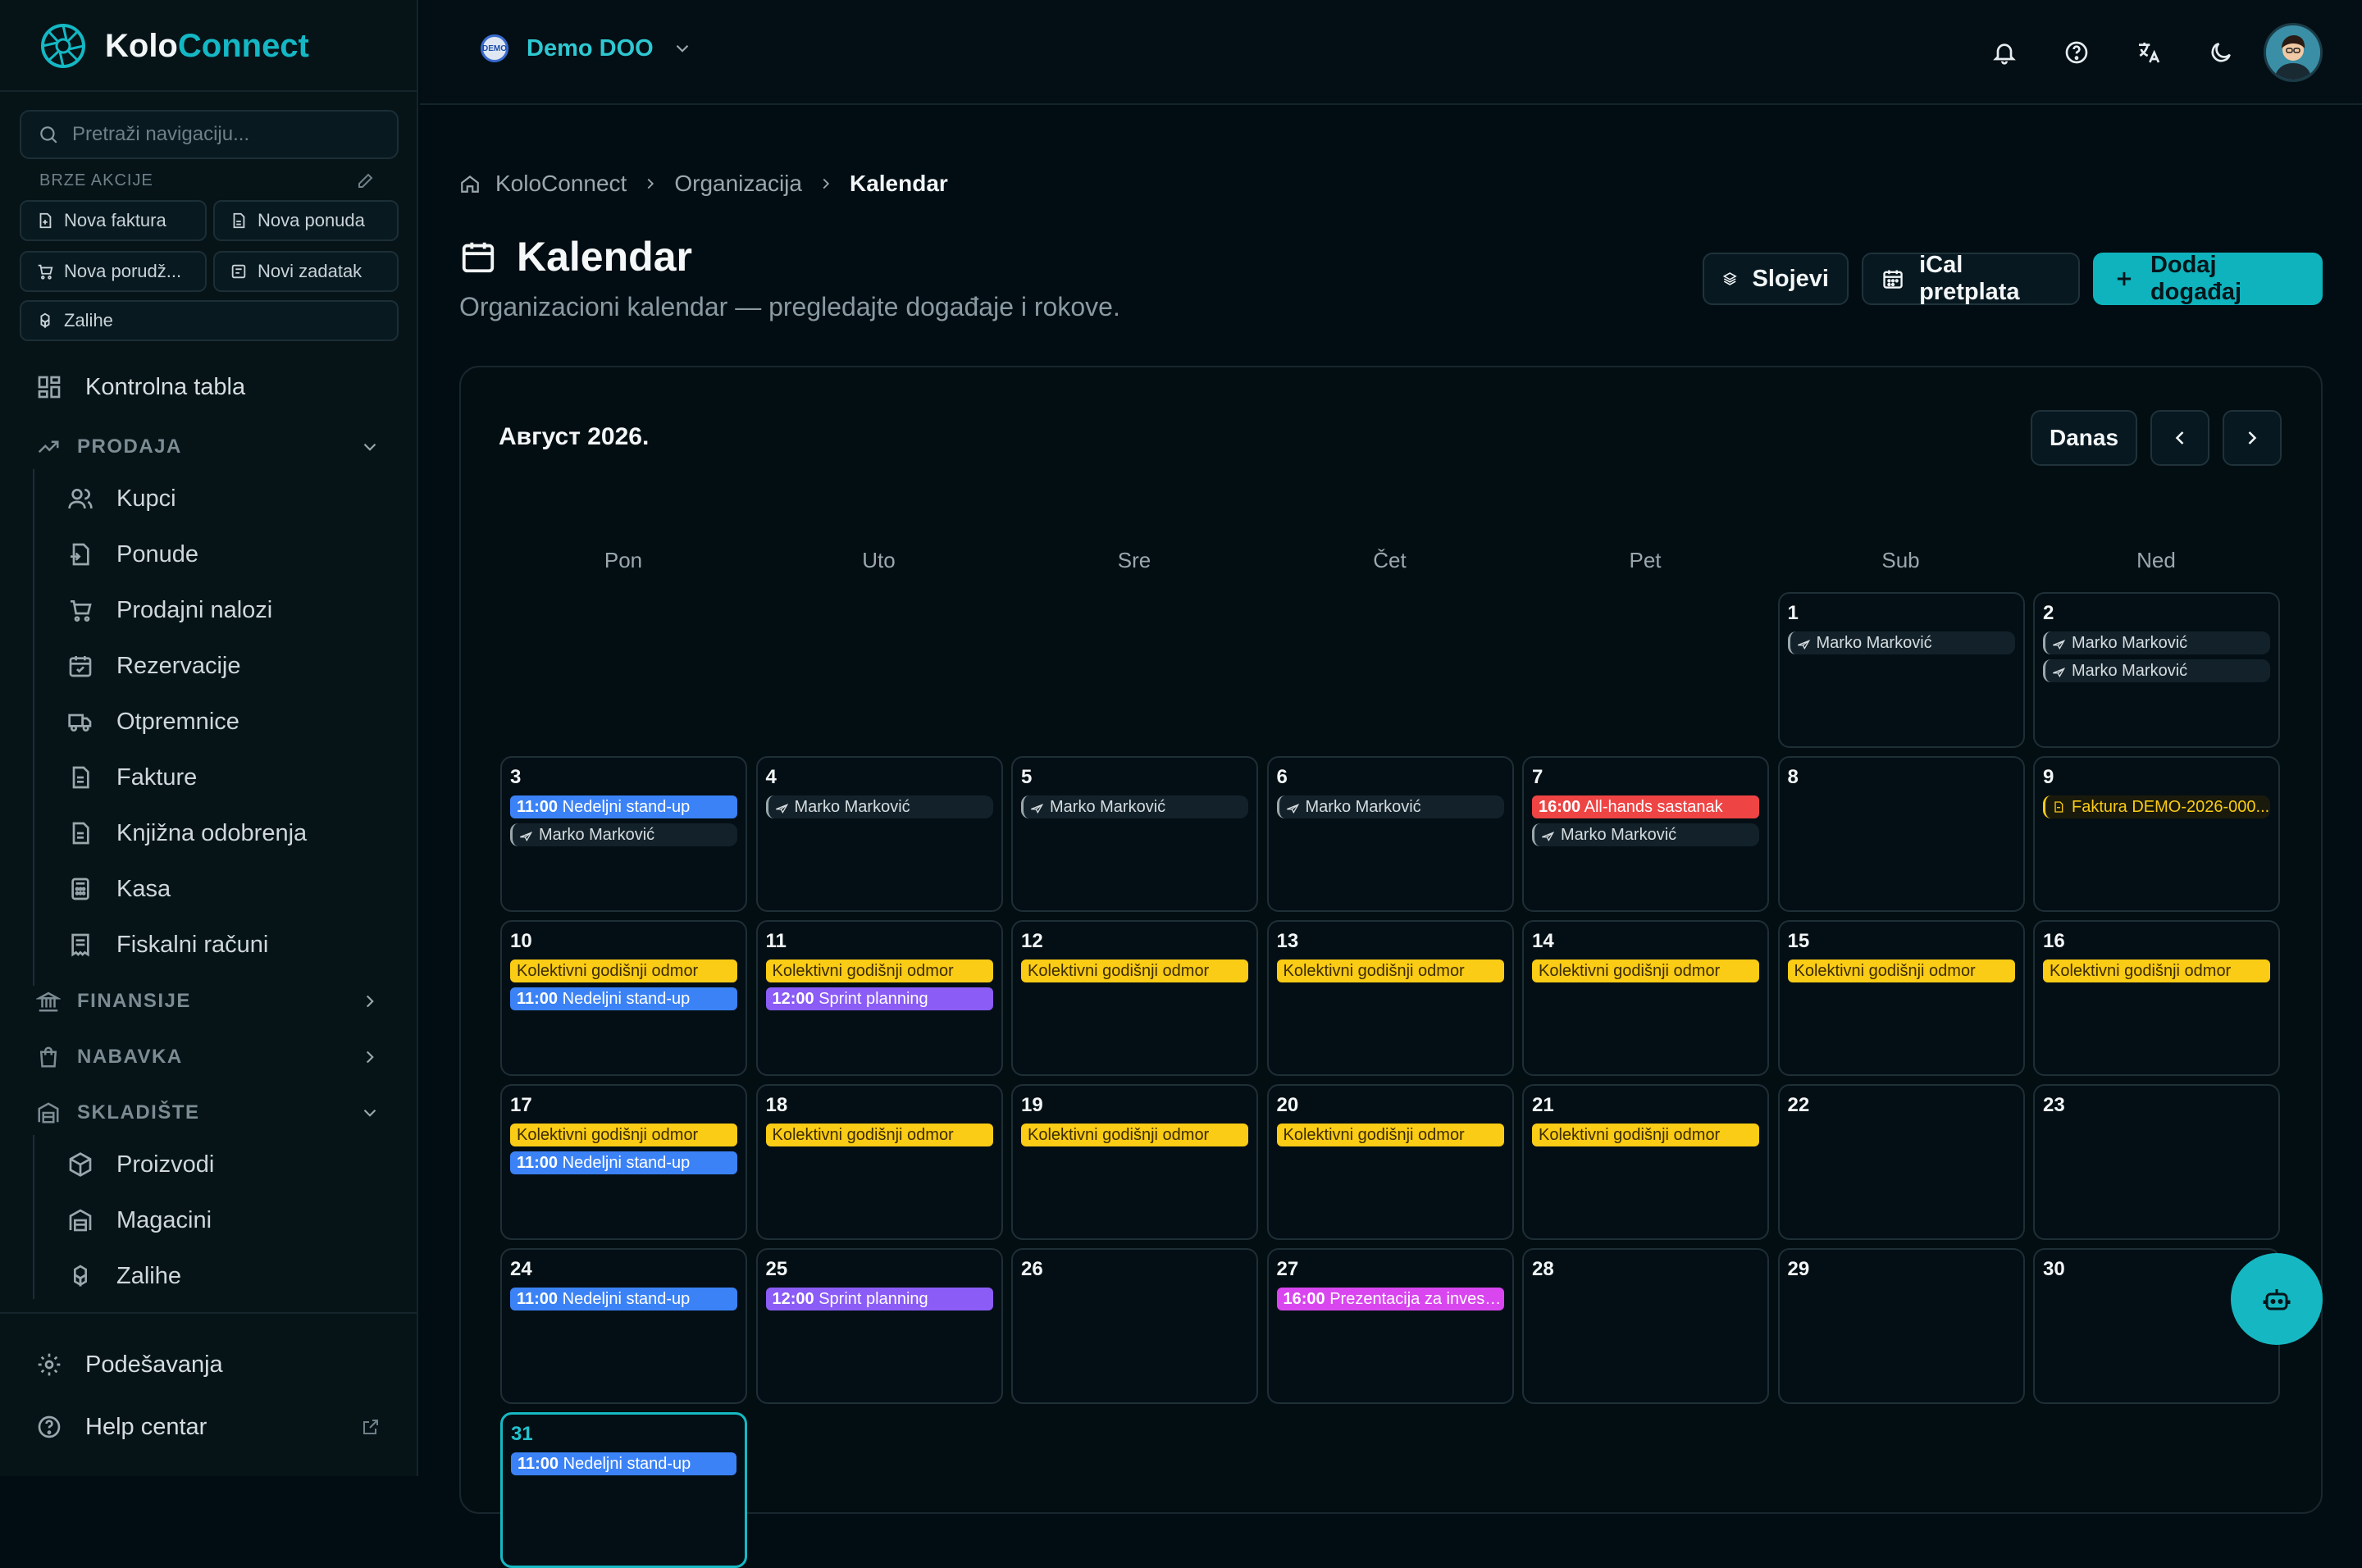 The width and height of the screenshot is (2362, 1568). Describe the element at coordinates (2221, 53) in the screenshot. I see `theme-toggle-button` at that location.